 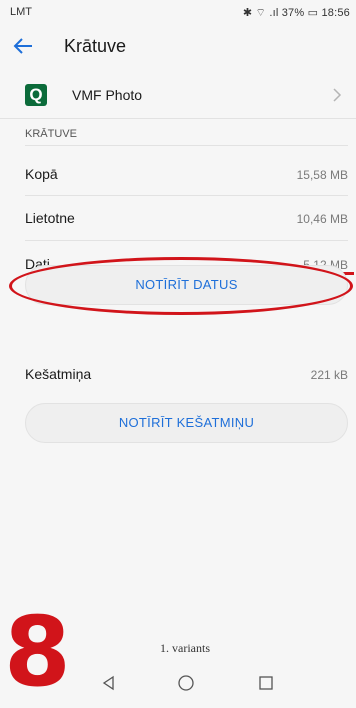 I want to click on navigation-bar, so click(x=178, y=683).